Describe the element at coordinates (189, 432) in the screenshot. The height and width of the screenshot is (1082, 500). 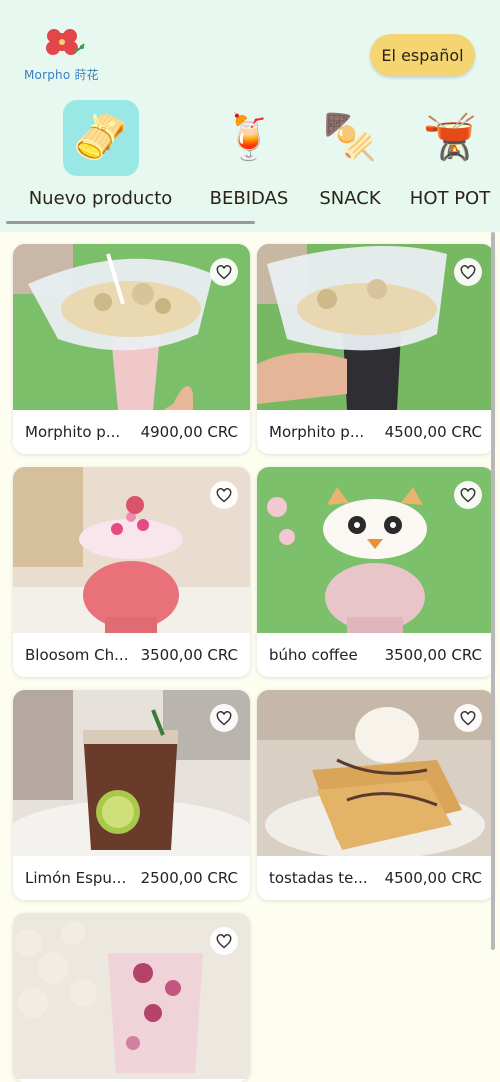
I see `product-price: 4900,00 CRC` at that location.